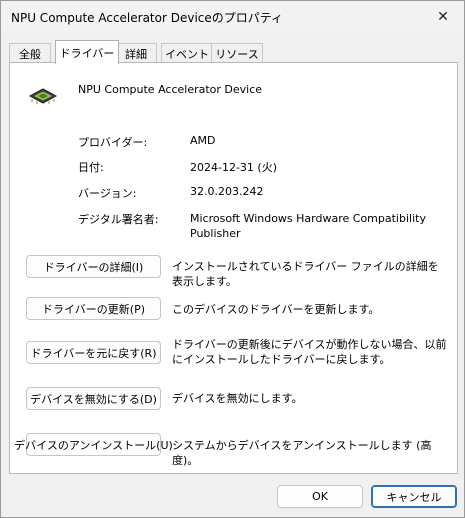 The width and height of the screenshot is (465, 518). I want to click on provider-label: プロバイダー:, so click(113, 142).